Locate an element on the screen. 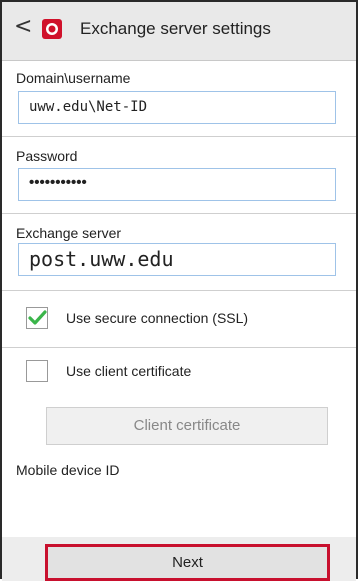  password-section: Password ••••••••••• is located at coordinates (179, 175).